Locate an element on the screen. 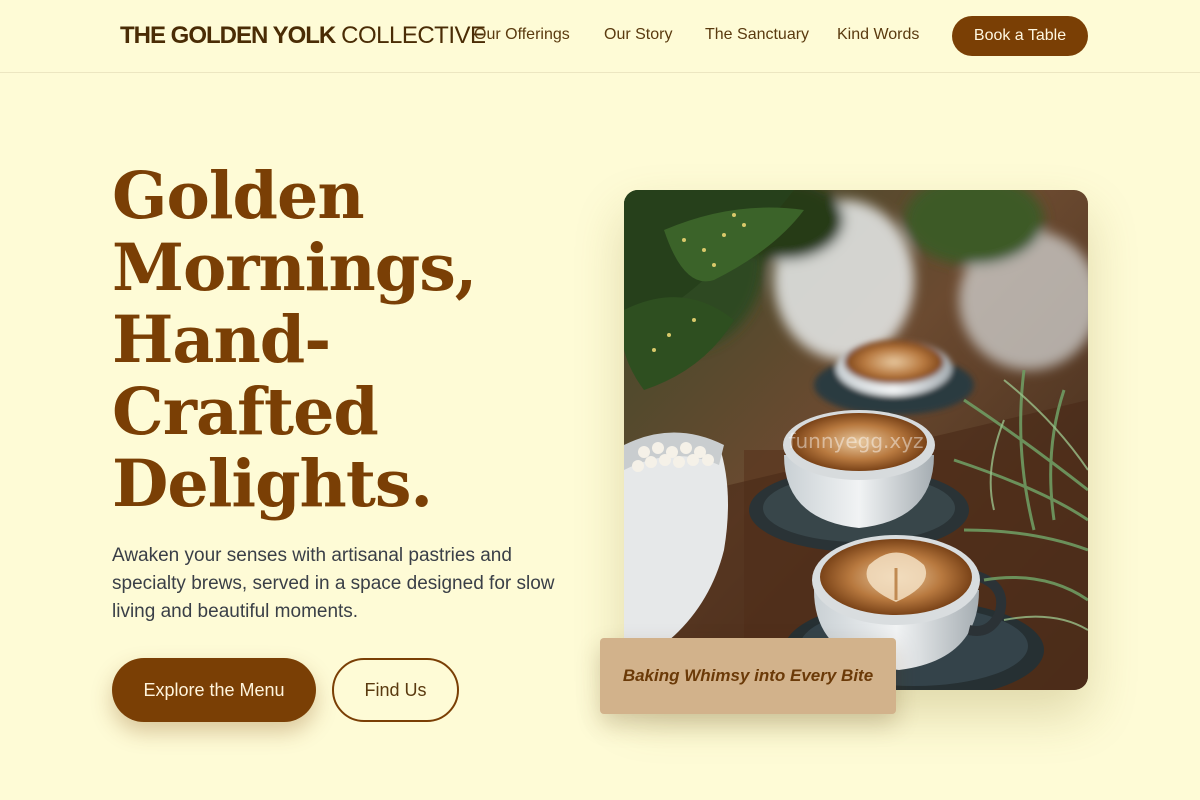 Image resolution: width=1200 pixels, height=800 pixels. headline-line: Hand- is located at coordinates (221, 340).